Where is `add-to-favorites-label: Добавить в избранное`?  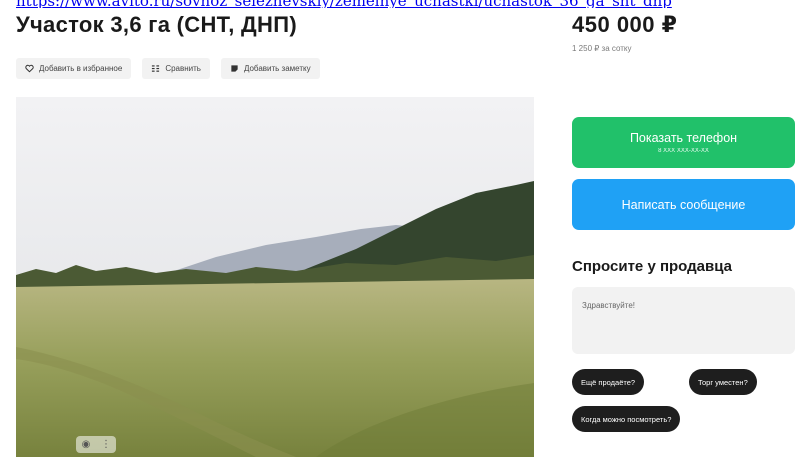
add-to-favorites-label: Добавить в избранное is located at coordinates (81, 68).